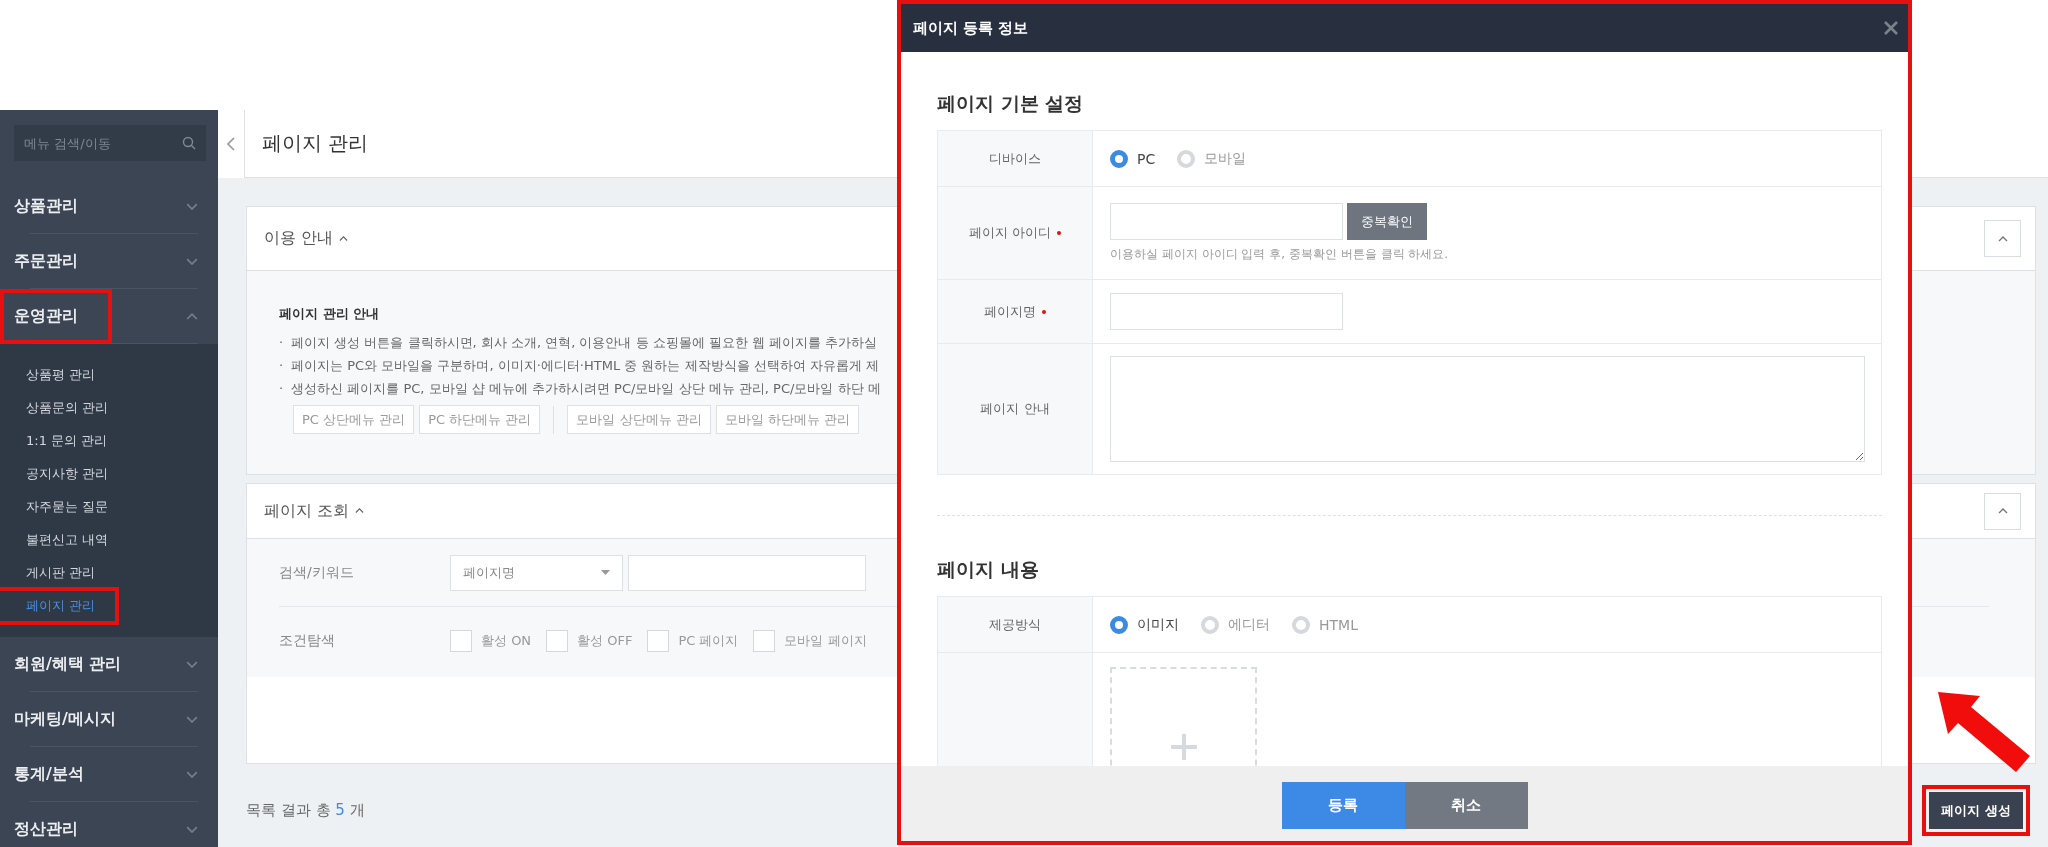 The image size is (2048, 847). Describe the element at coordinates (1015, 409) in the screenshot. I see `field-label: 페이지 안내` at that location.